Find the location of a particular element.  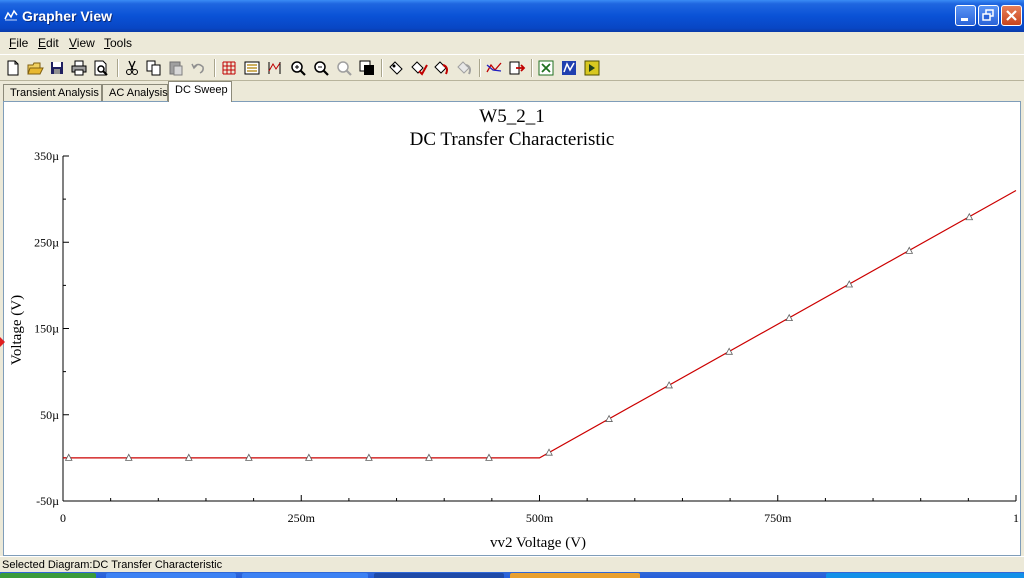

zoom-full-icon is located at coordinates (344, 68).